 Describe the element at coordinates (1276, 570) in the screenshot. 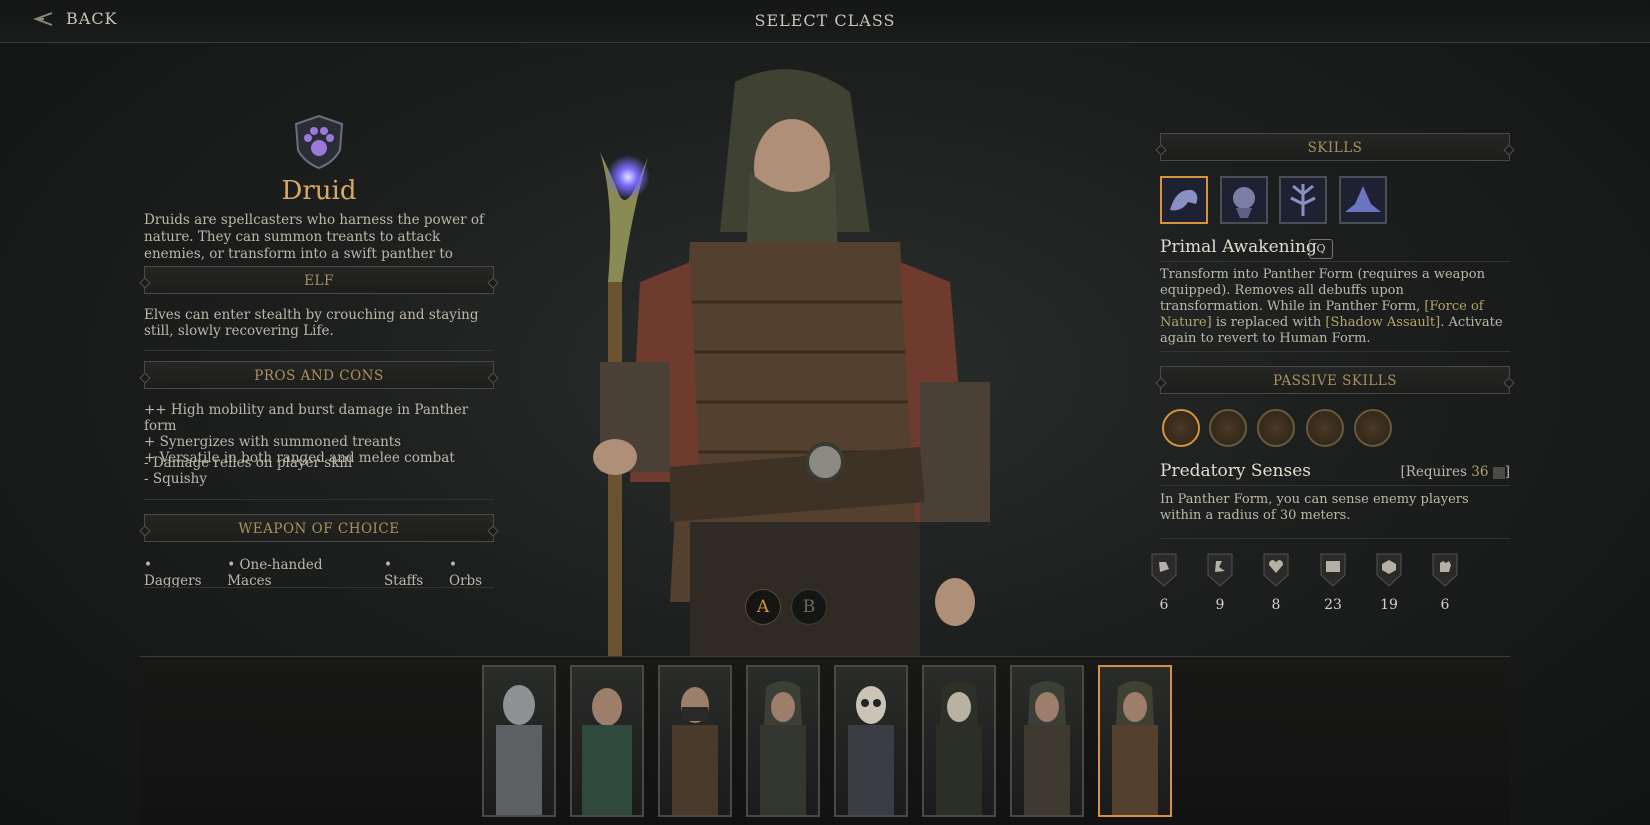

I see `vigor-icon` at that location.